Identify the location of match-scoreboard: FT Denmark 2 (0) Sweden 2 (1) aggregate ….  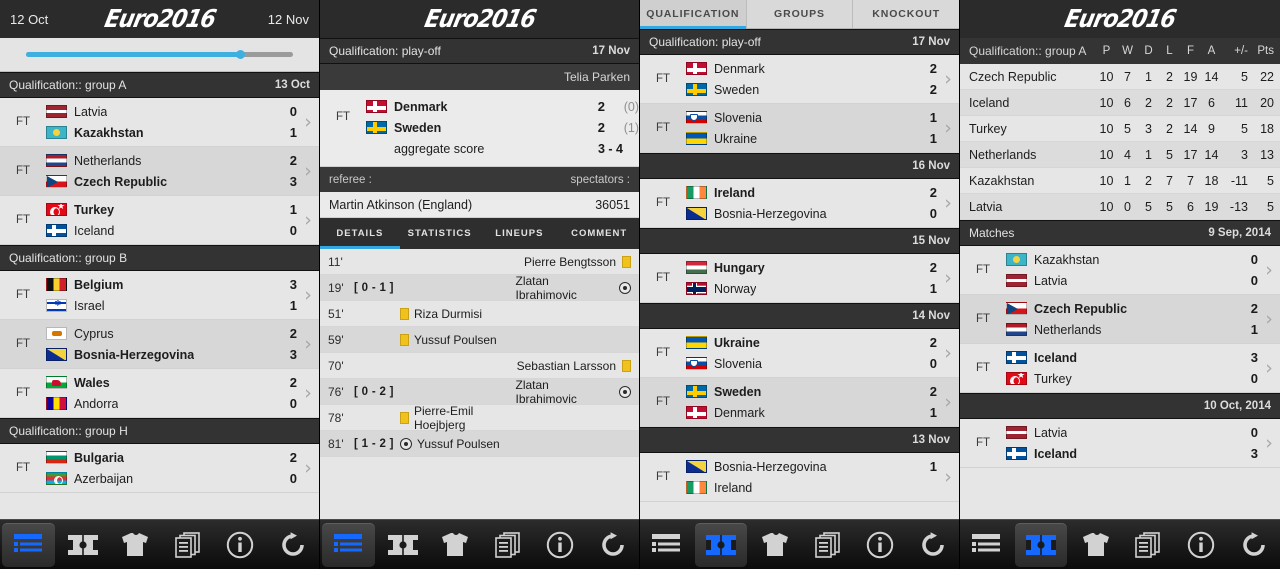
(479, 128).